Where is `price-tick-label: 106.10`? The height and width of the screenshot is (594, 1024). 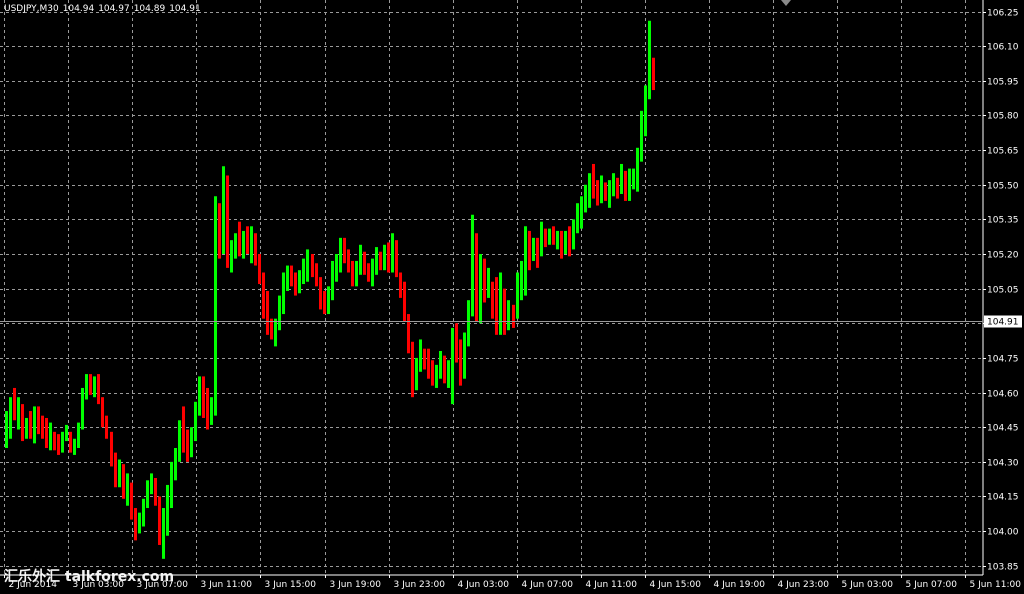
price-tick-label: 106.10 is located at coordinates (1003, 48).